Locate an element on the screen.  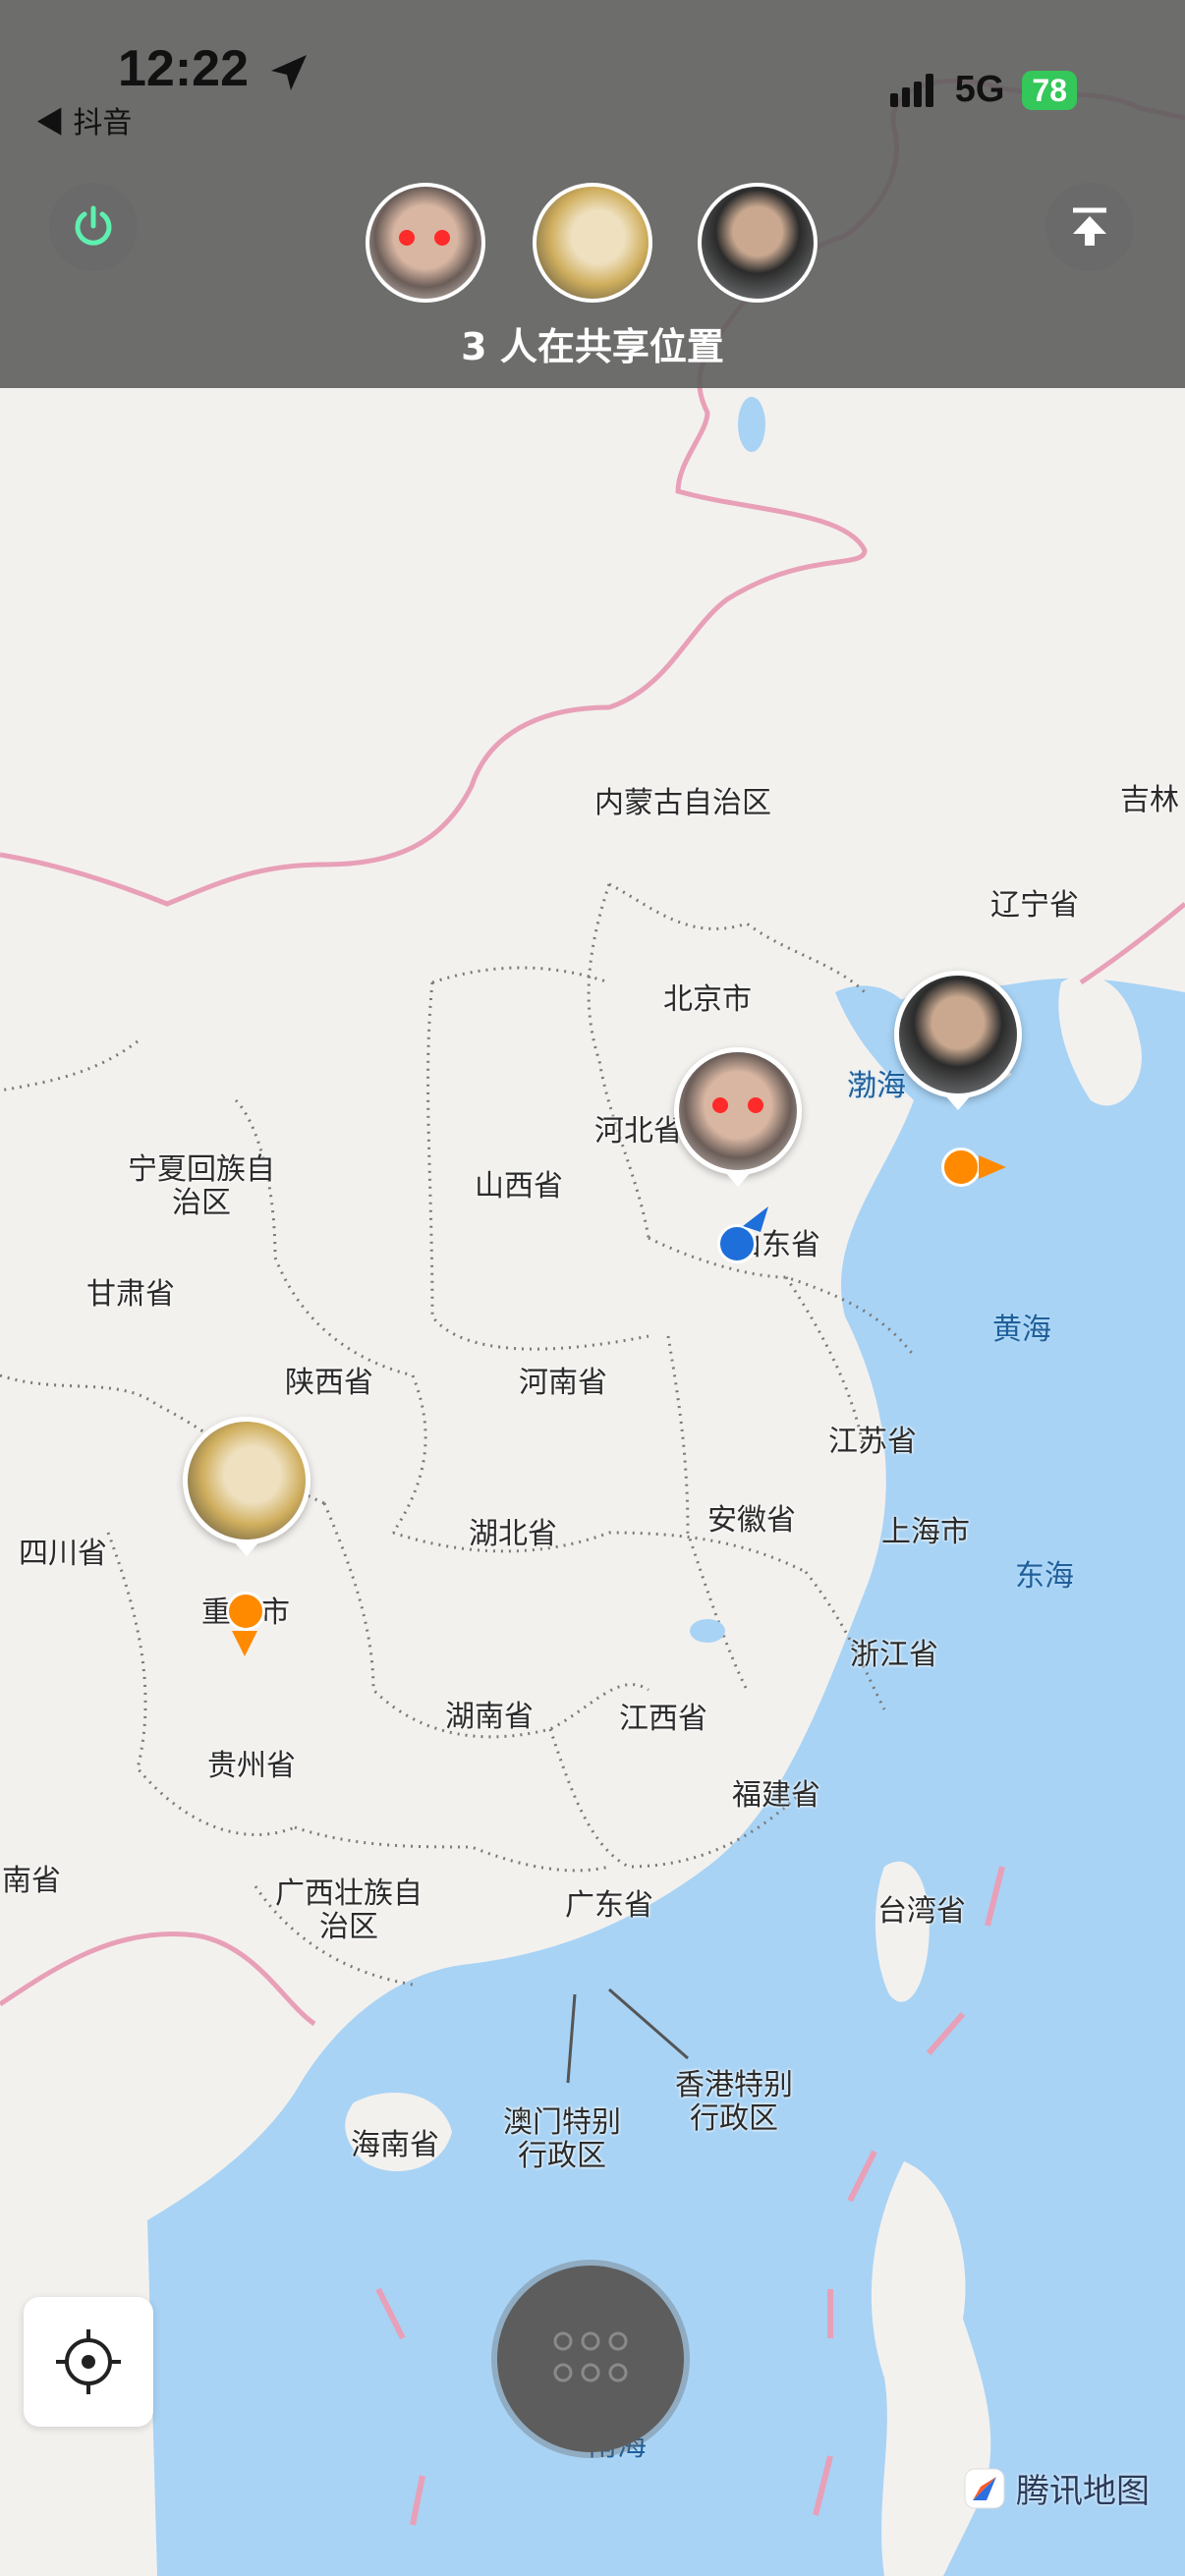
map-brand: 腾讯地图 is located at coordinates (1057, 2488).